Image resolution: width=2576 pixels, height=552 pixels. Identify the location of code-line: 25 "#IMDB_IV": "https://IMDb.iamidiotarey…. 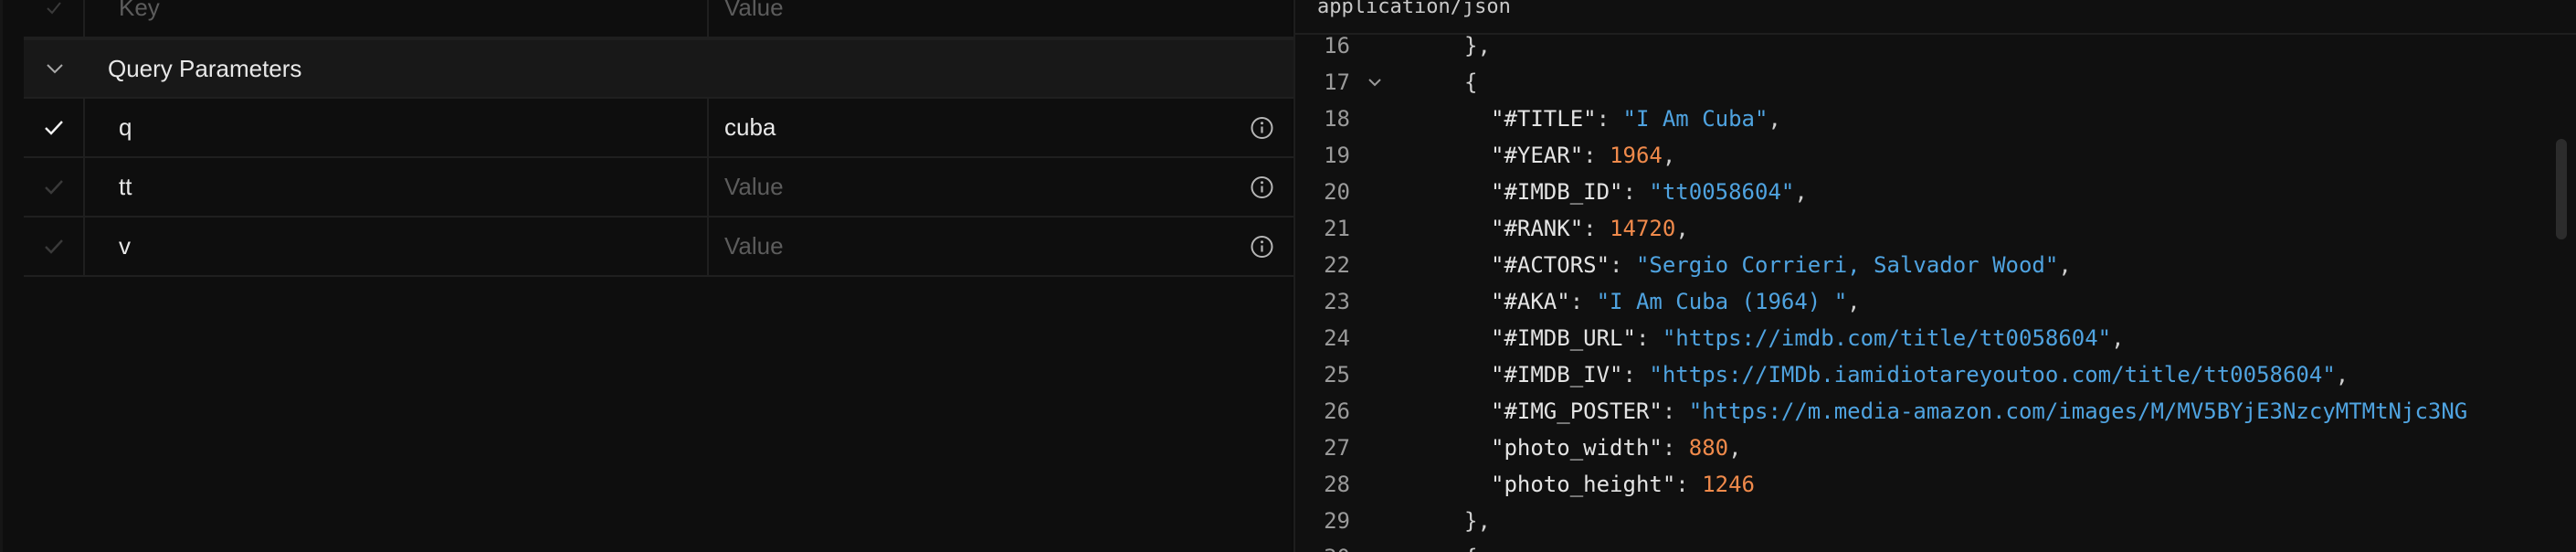
(1935, 374).